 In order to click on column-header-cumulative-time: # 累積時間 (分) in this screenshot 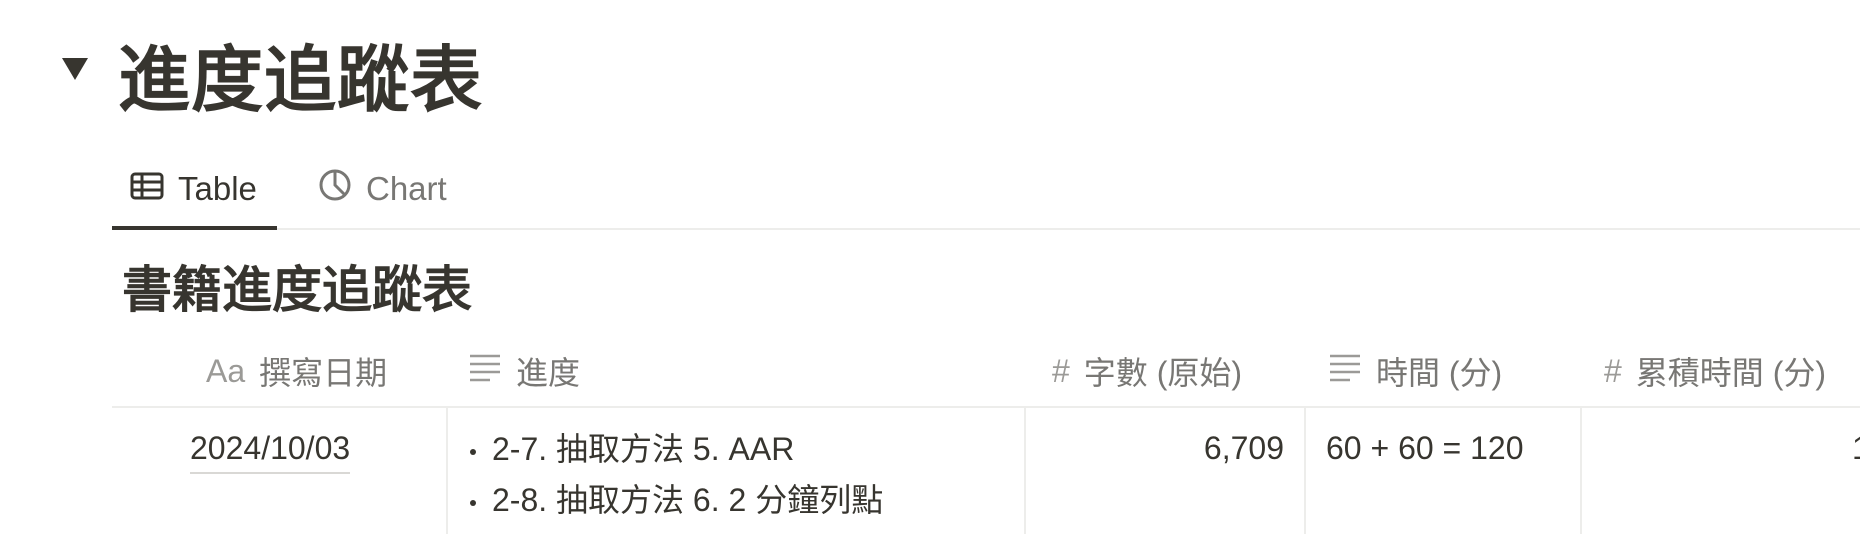, I will do `click(1715, 371)`.